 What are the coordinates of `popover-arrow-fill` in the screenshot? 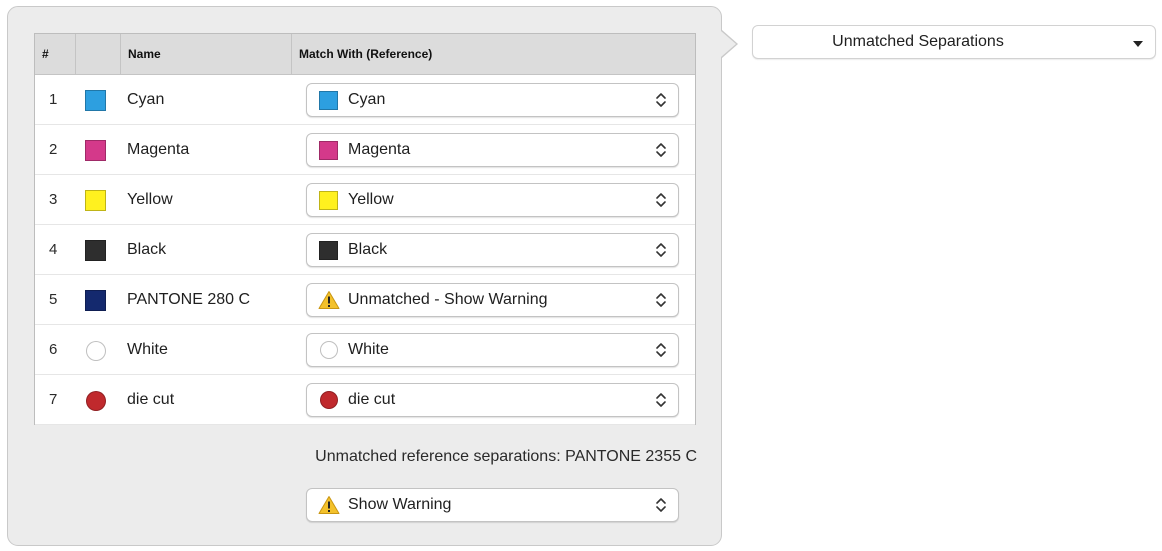 It's located at (728, 44).